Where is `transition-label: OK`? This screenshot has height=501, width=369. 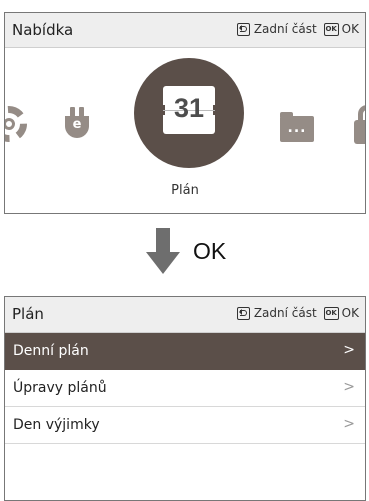 transition-label: OK is located at coordinates (210, 251).